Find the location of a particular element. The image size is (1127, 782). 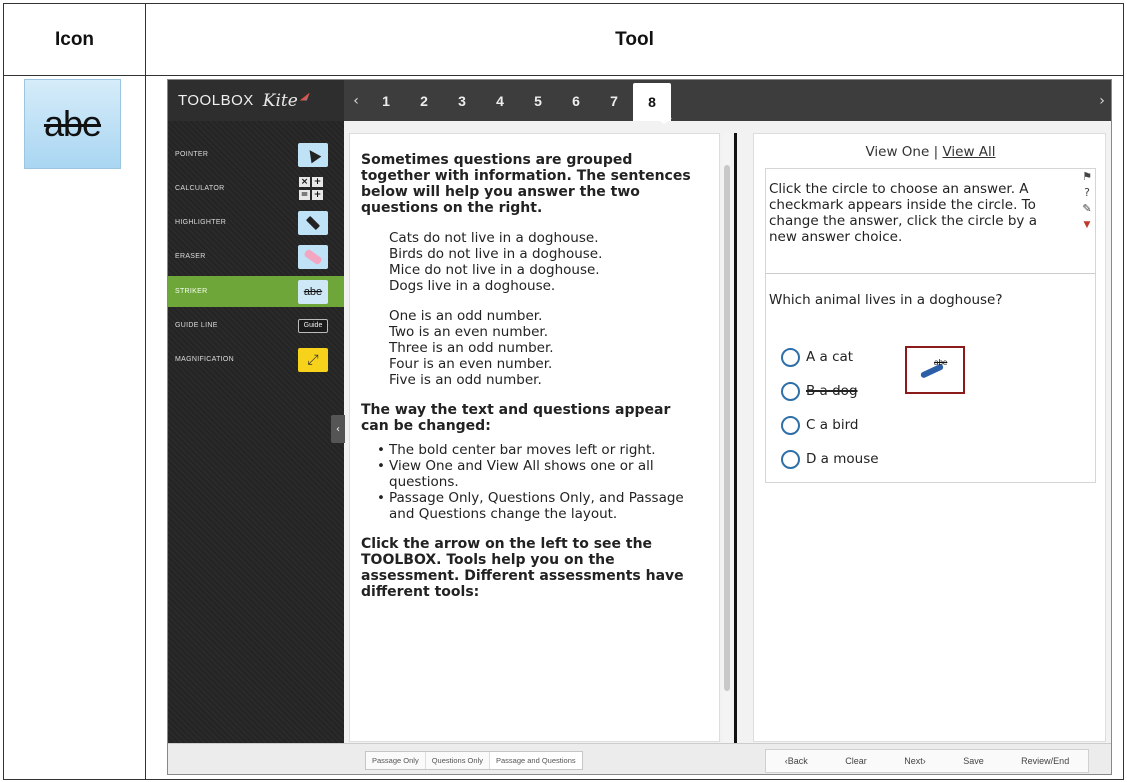

question-tab-1: 1 is located at coordinates (386, 100).